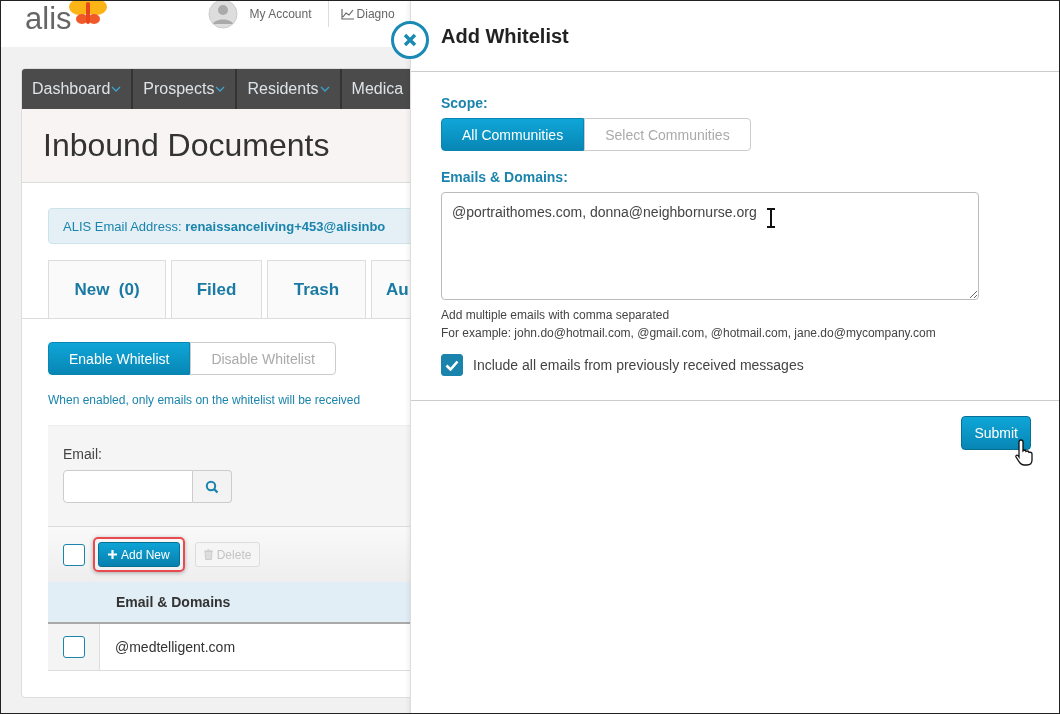 The width and height of the screenshot is (1060, 714). What do you see at coordinates (505, 177) in the screenshot?
I see `emails-label: Emails & Domains:` at bounding box center [505, 177].